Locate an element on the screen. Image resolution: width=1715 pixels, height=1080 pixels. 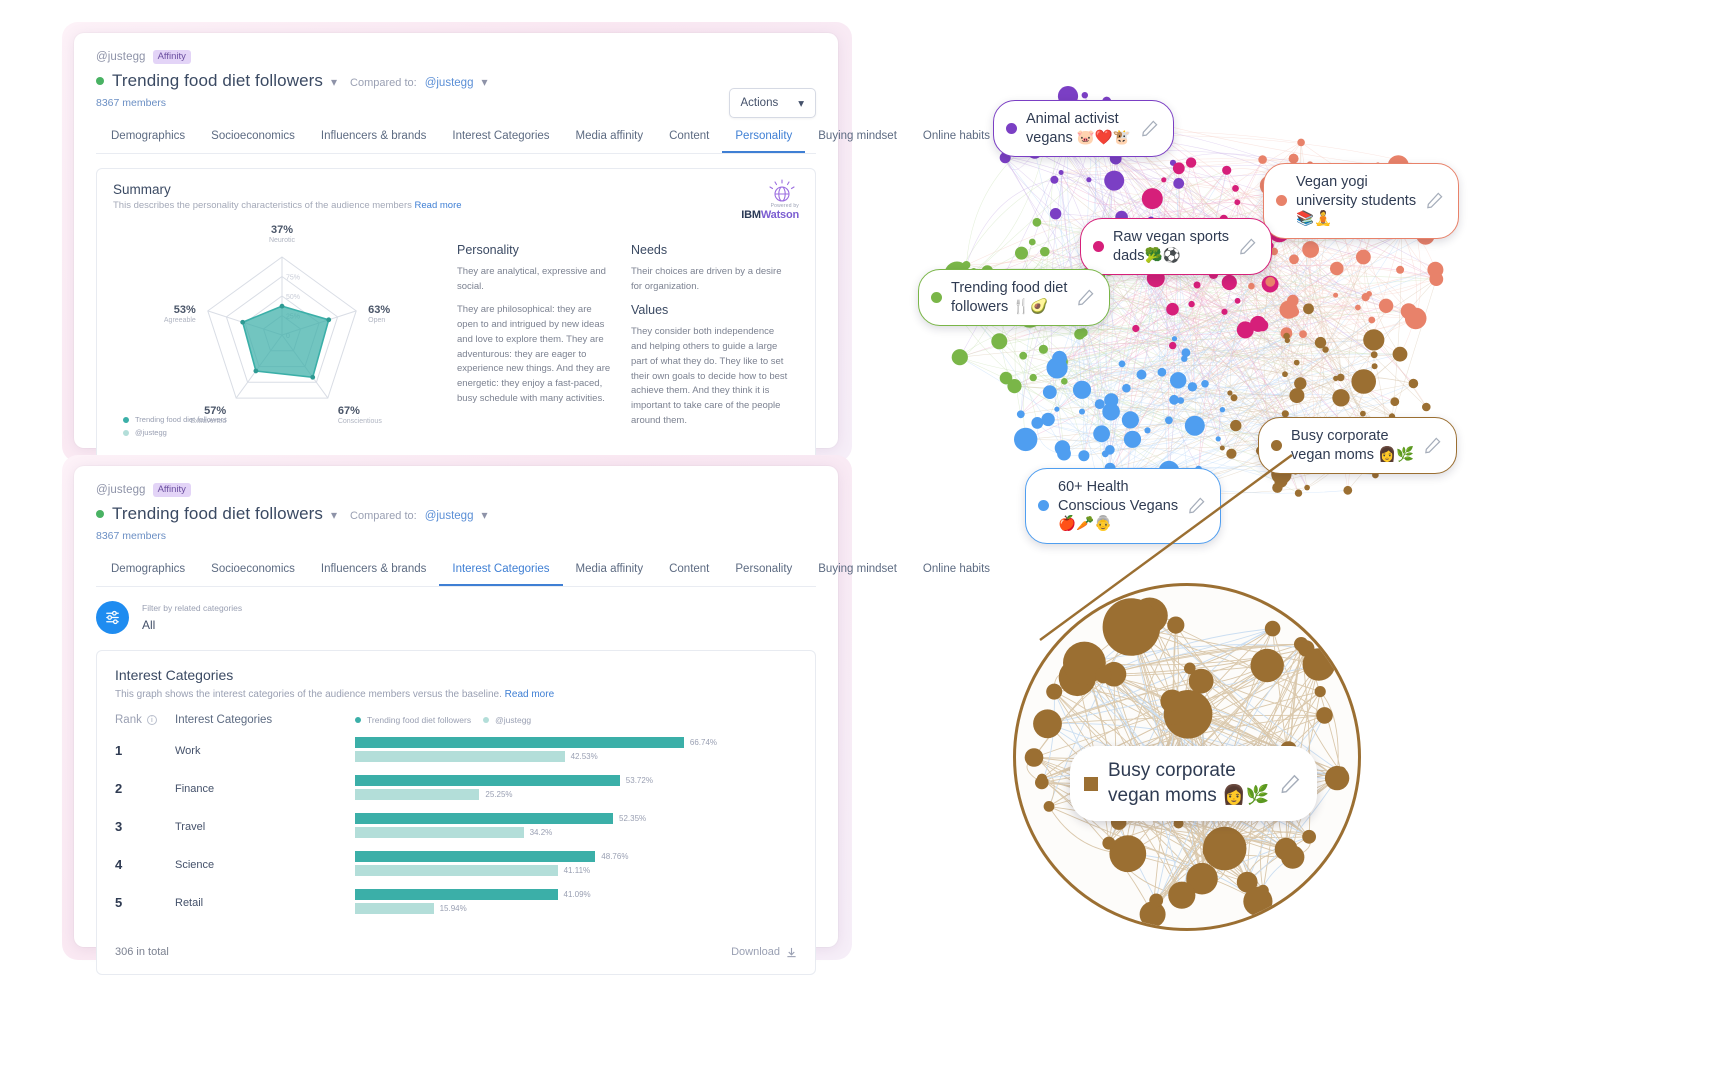
members-count-2: 8367 members is located at coordinates (131, 536).